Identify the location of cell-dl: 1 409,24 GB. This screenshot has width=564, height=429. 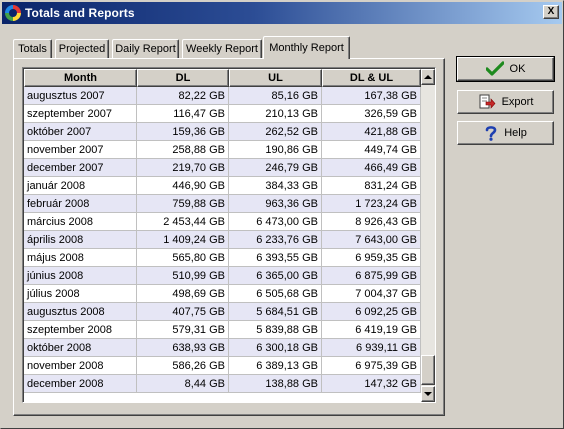
(183, 240).